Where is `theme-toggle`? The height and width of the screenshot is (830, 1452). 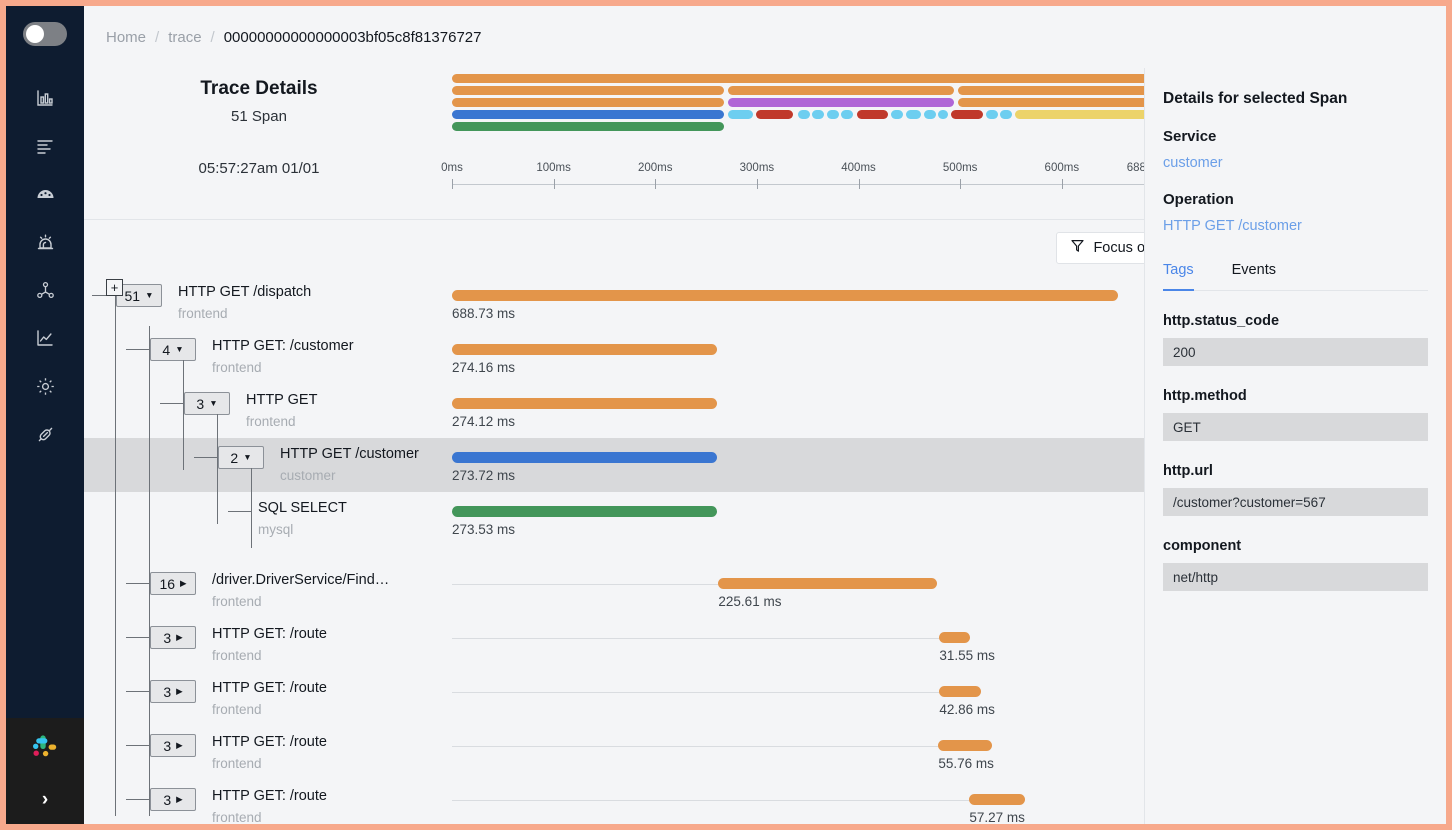
theme-toggle is located at coordinates (45, 34).